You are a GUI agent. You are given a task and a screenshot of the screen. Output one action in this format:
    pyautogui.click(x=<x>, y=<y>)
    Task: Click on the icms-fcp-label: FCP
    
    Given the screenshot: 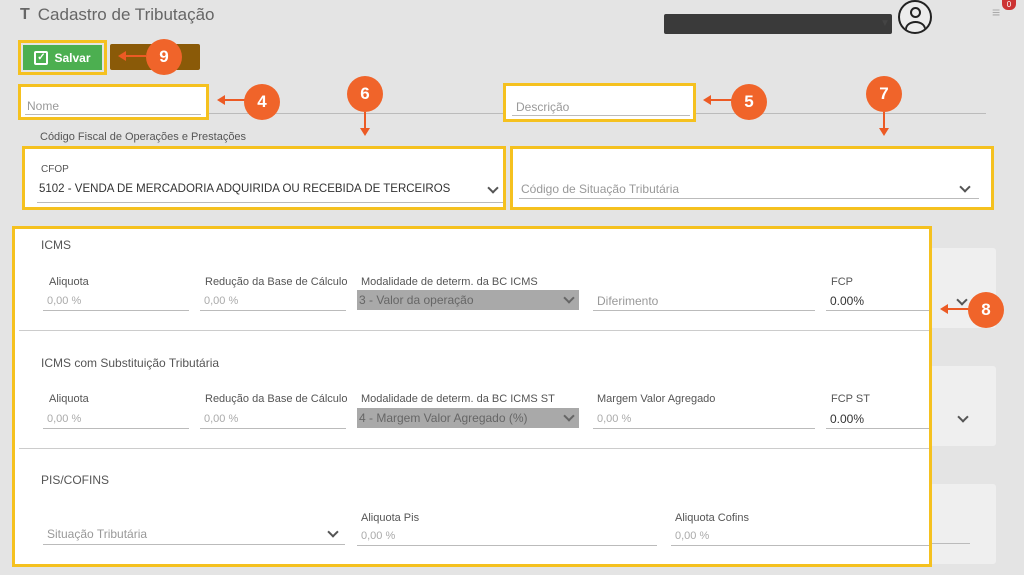 What is the action you would take?
    pyautogui.click(x=842, y=282)
    